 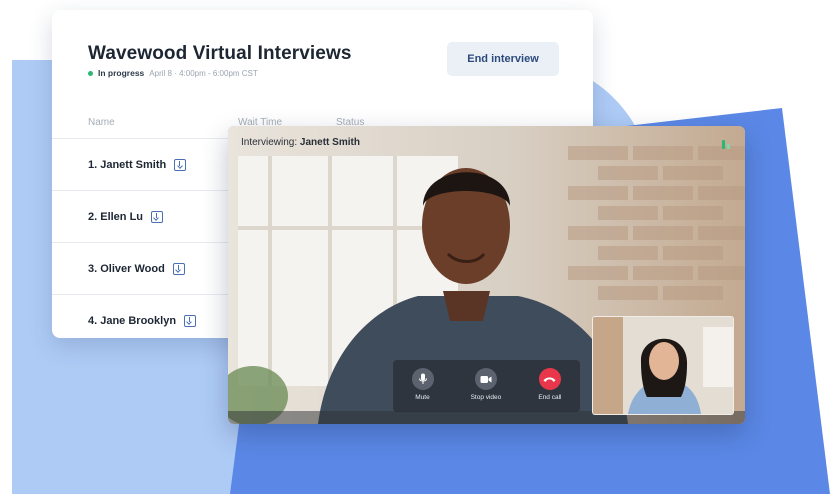 I want to click on self-view-video, so click(x=663, y=365).